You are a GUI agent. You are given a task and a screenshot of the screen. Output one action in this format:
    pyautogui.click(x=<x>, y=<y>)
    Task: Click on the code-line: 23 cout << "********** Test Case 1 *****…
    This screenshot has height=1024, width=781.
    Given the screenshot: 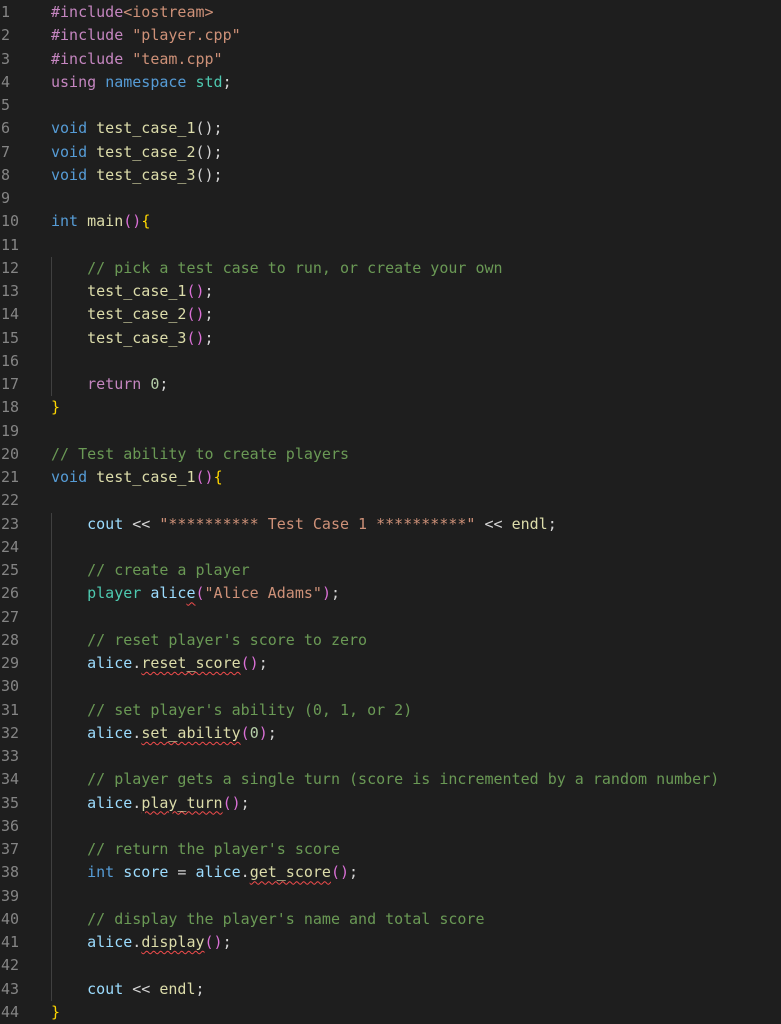 What is the action you would take?
    pyautogui.click(x=390, y=524)
    